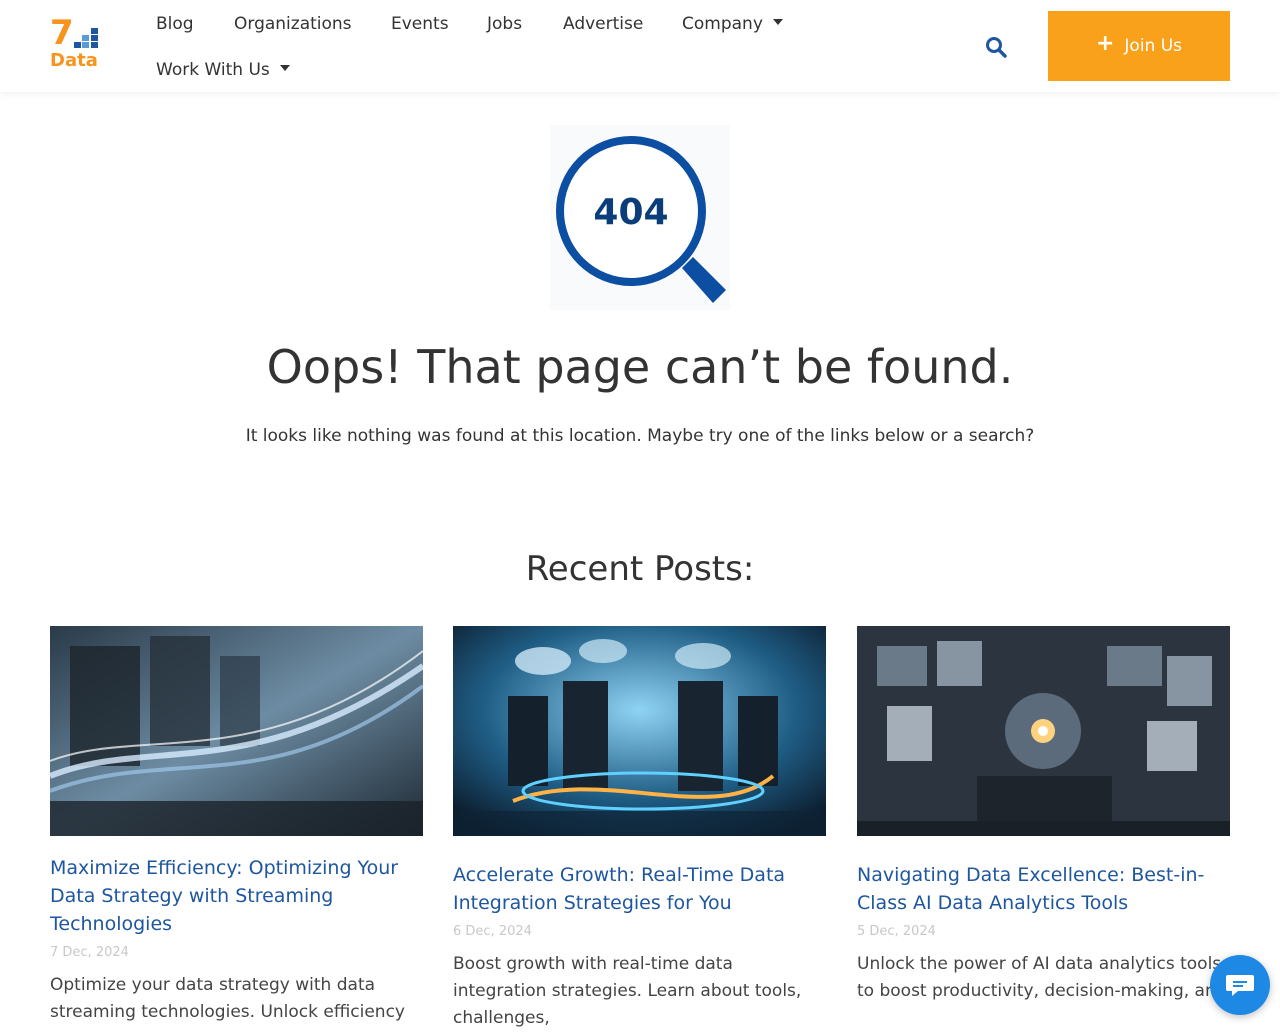 The height and width of the screenshot is (1032, 1280). What do you see at coordinates (420, 24) in the screenshot?
I see `nav-events: Events` at bounding box center [420, 24].